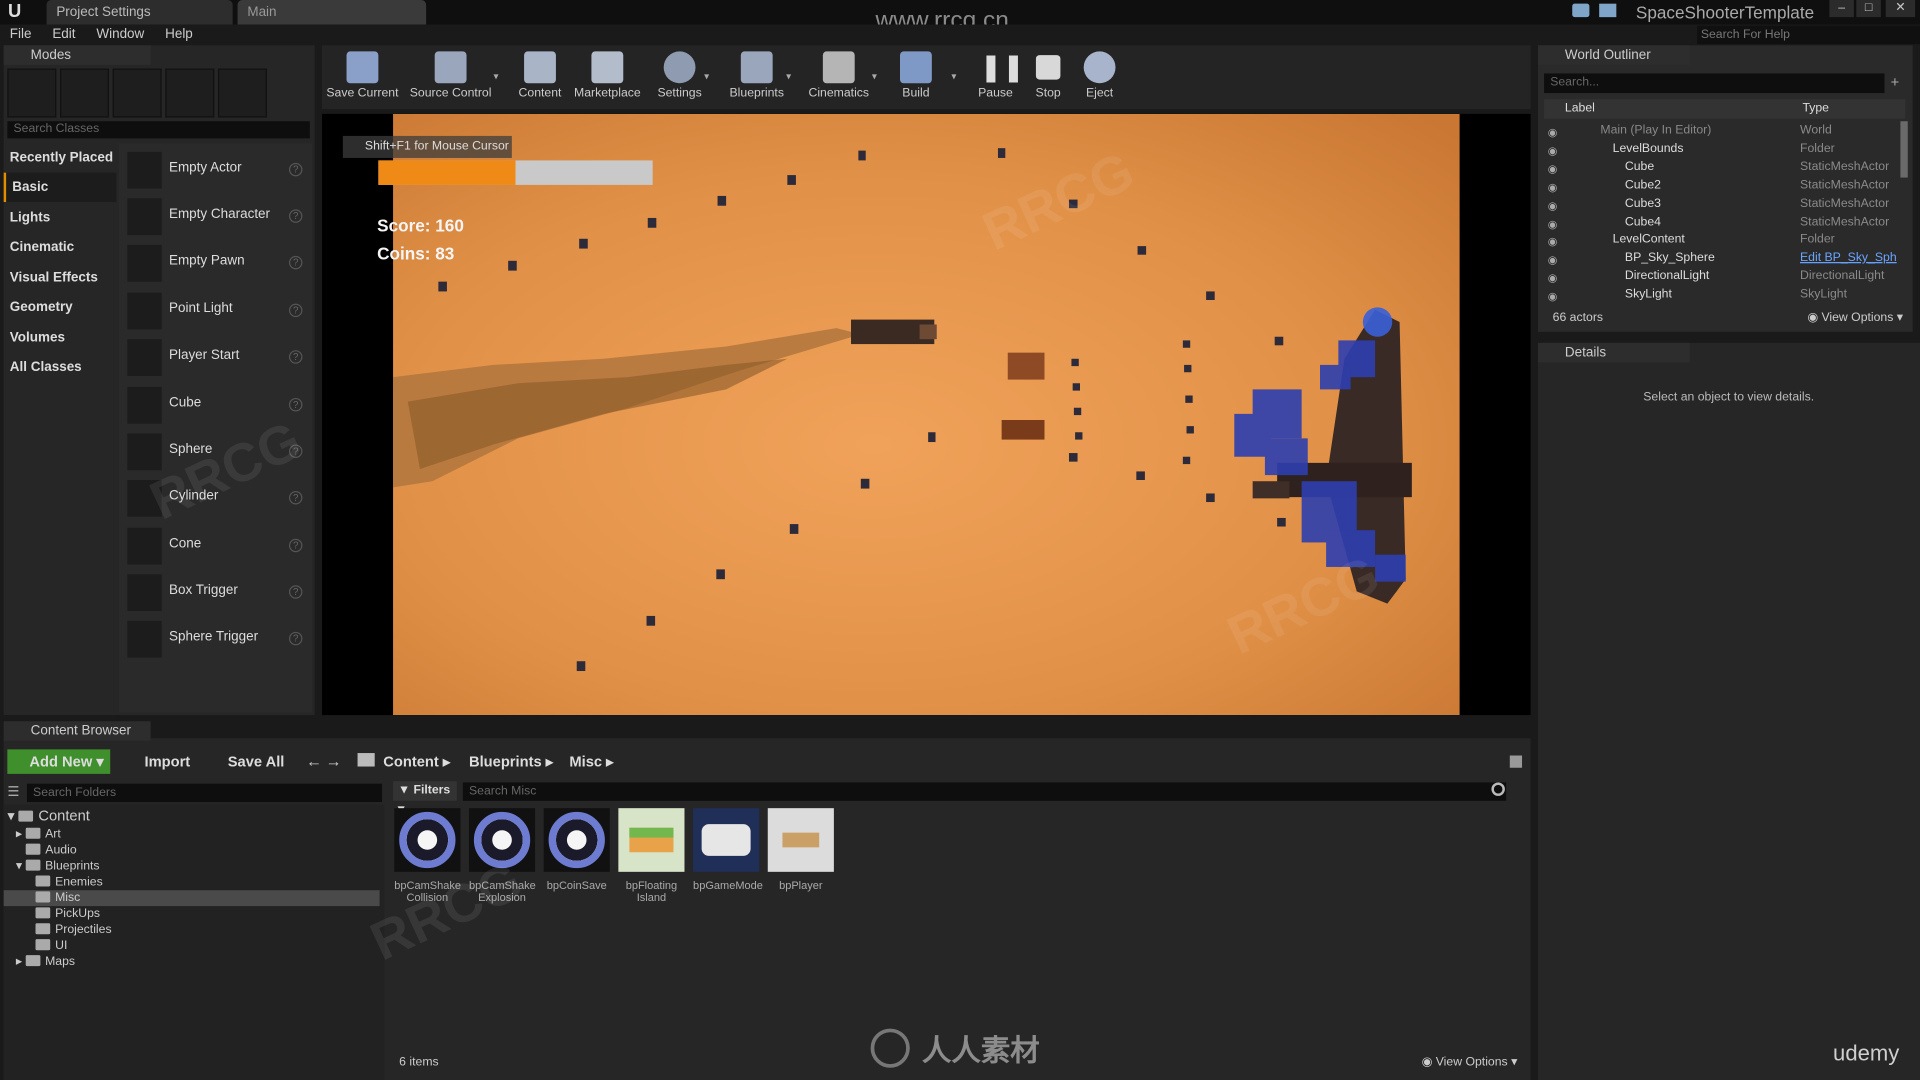 The height and width of the screenshot is (1080, 1920). Describe the element at coordinates (15, 792) in the screenshot. I see `sources-toggle-icon: ☰` at that location.